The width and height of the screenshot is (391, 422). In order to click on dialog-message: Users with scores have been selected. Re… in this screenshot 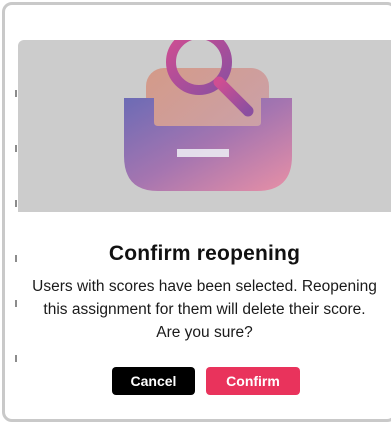, I will do `click(204, 309)`.